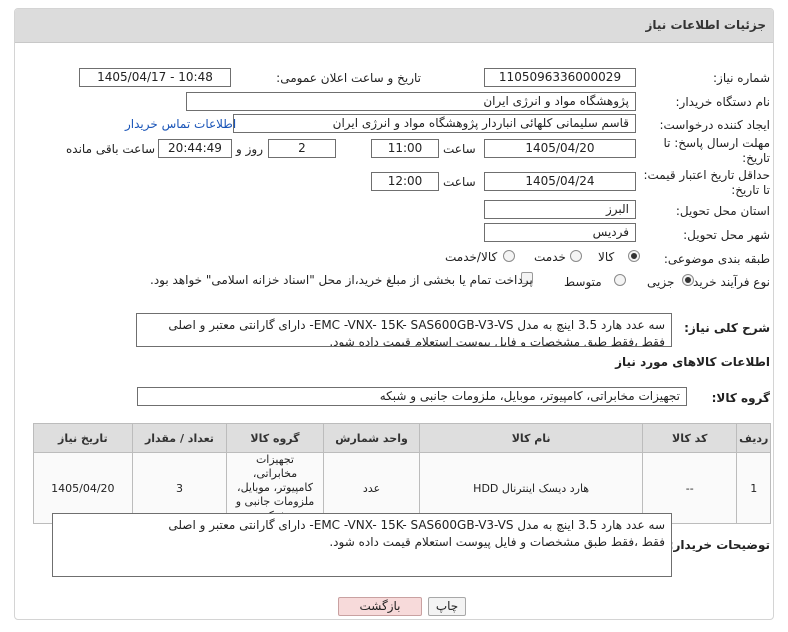 The image size is (788, 632). I want to click on need-number-label: شماره نیاز:, so click(741, 78).